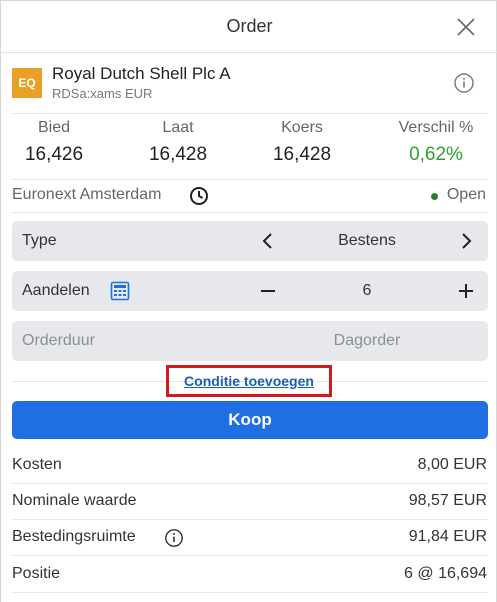 Image resolution: width=497 pixels, height=602 pixels. Describe the element at coordinates (27, 83) in the screenshot. I see `instrument-type-badge: EQ` at that location.